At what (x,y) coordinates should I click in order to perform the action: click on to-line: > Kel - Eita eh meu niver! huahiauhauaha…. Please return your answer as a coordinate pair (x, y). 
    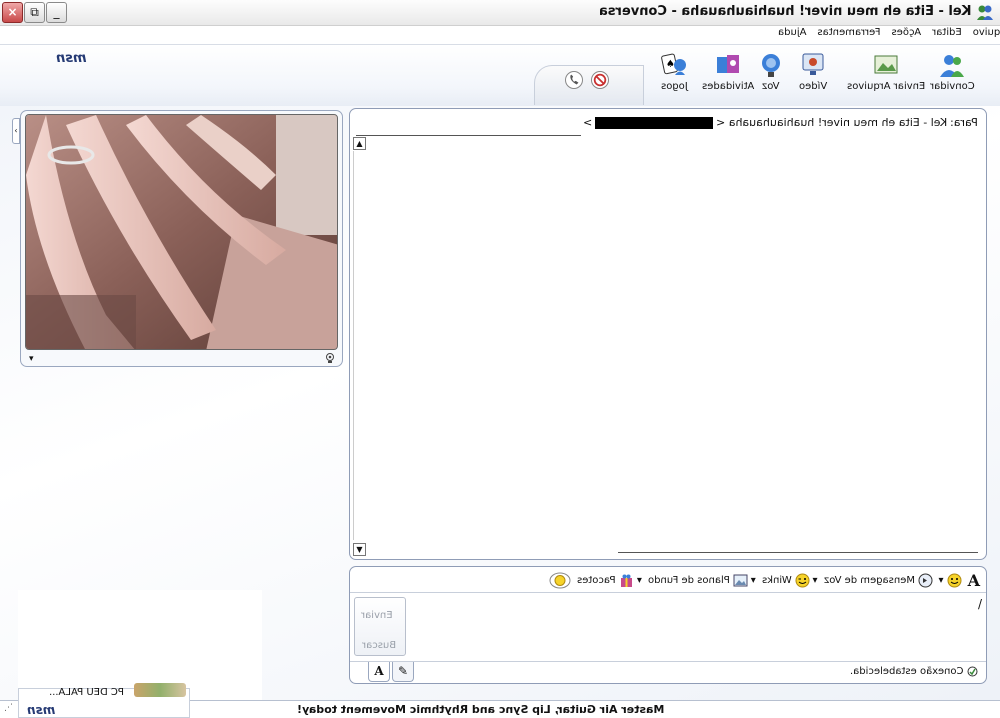
    Looking at the image, I should click on (780, 122).